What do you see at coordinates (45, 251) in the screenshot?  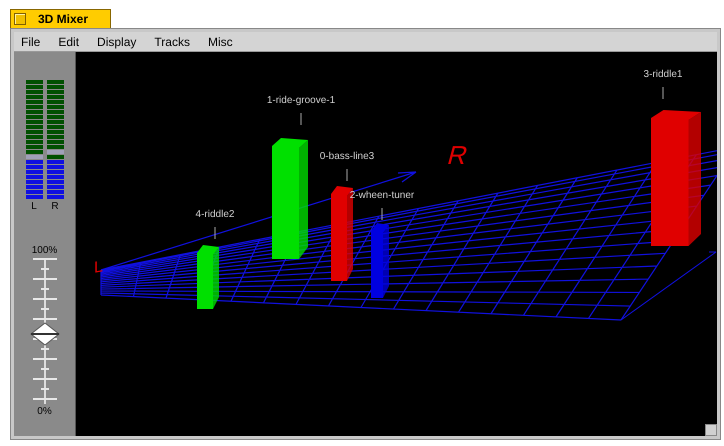 I see `slider-max-label: 100%` at bounding box center [45, 251].